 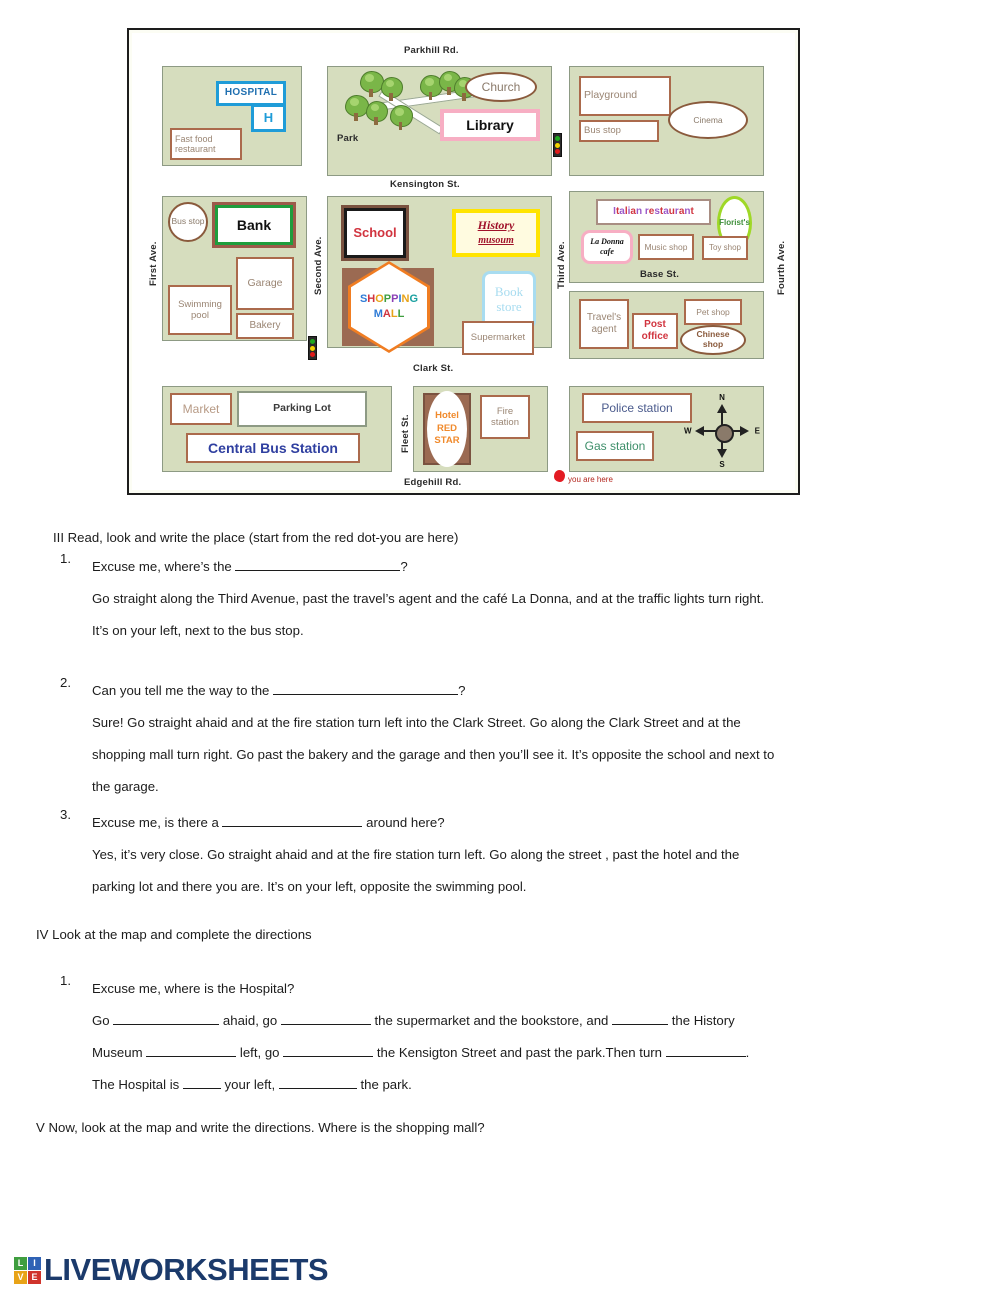 What do you see at coordinates (34, 1263) in the screenshot?
I see `logo-square-i: I` at bounding box center [34, 1263].